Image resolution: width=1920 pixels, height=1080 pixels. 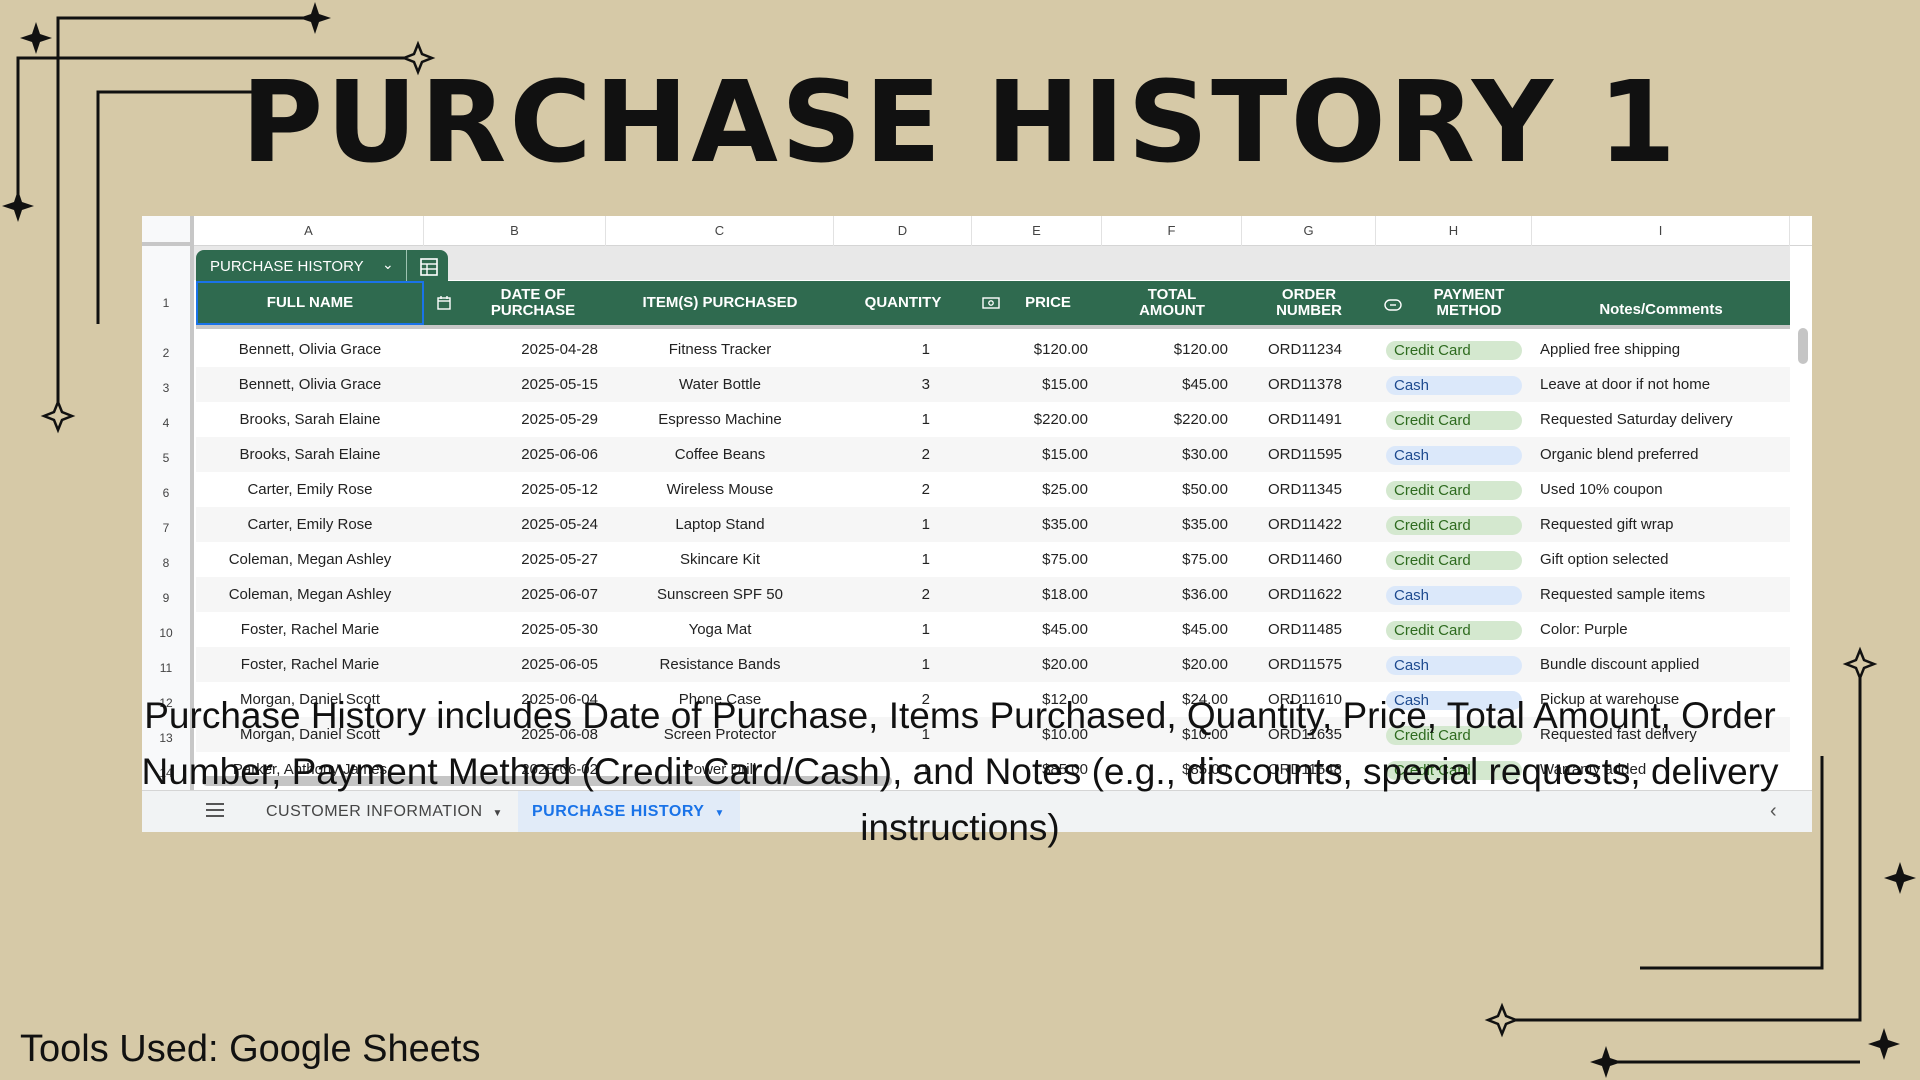 I want to click on cell-price: $75.00, so click(x=1037, y=559).